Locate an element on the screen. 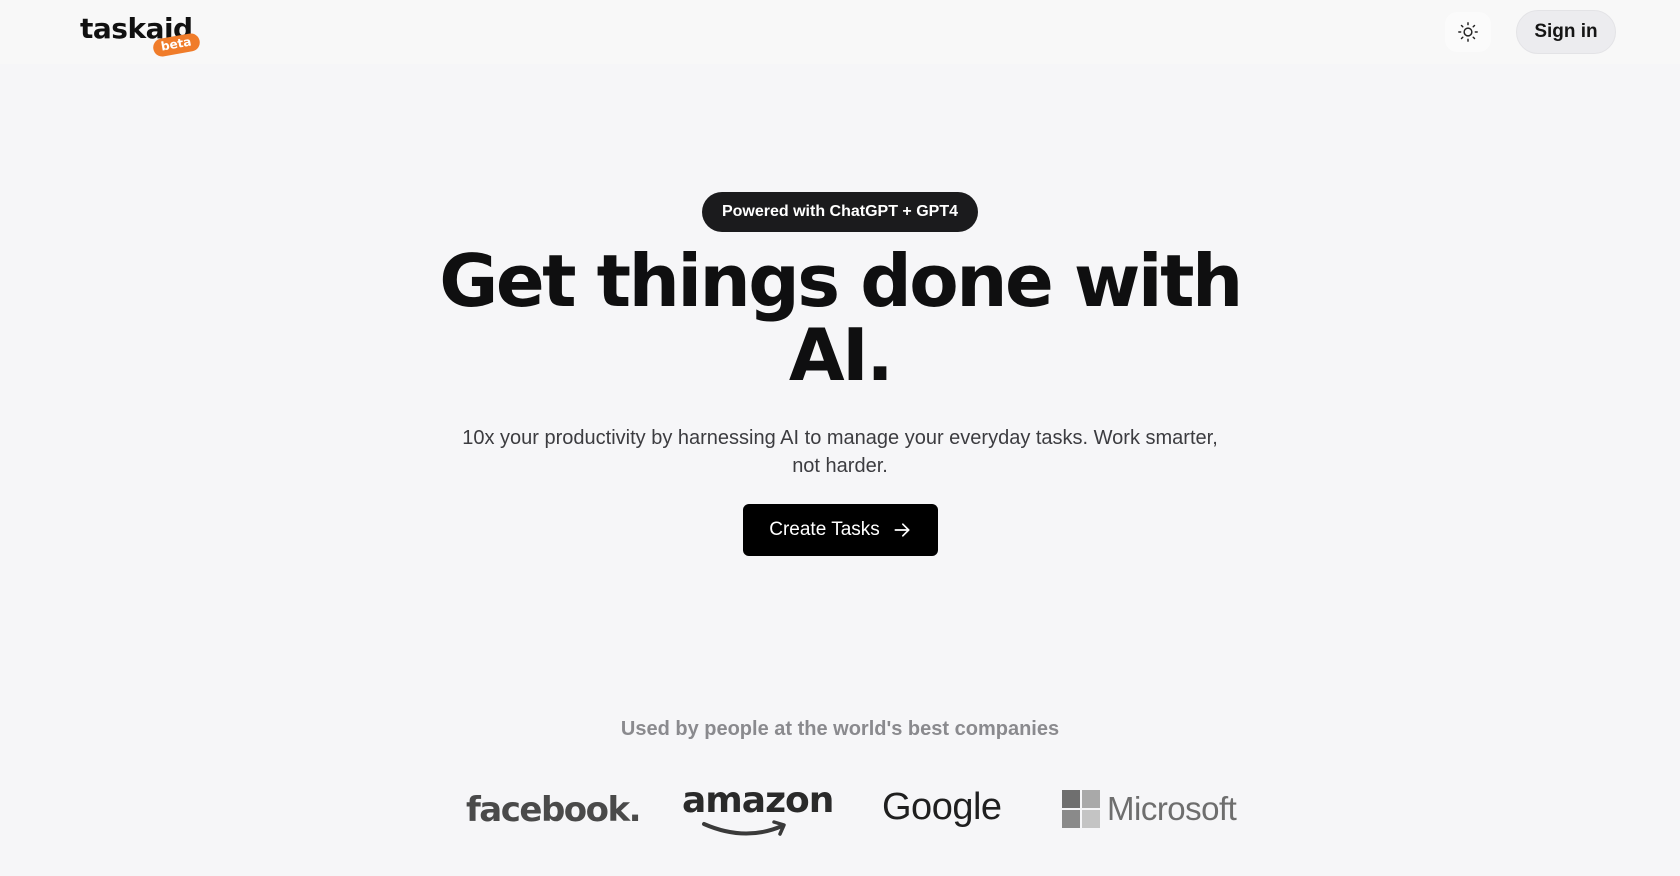  theme-toggle-button is located at coordinates (1468, 32).